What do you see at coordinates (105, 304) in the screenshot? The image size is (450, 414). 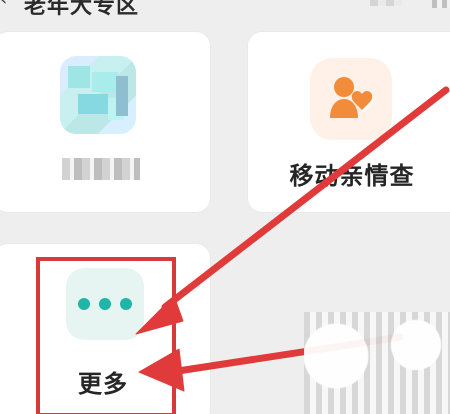 I see `more-dots-icon` at bounding box center [105, 304].